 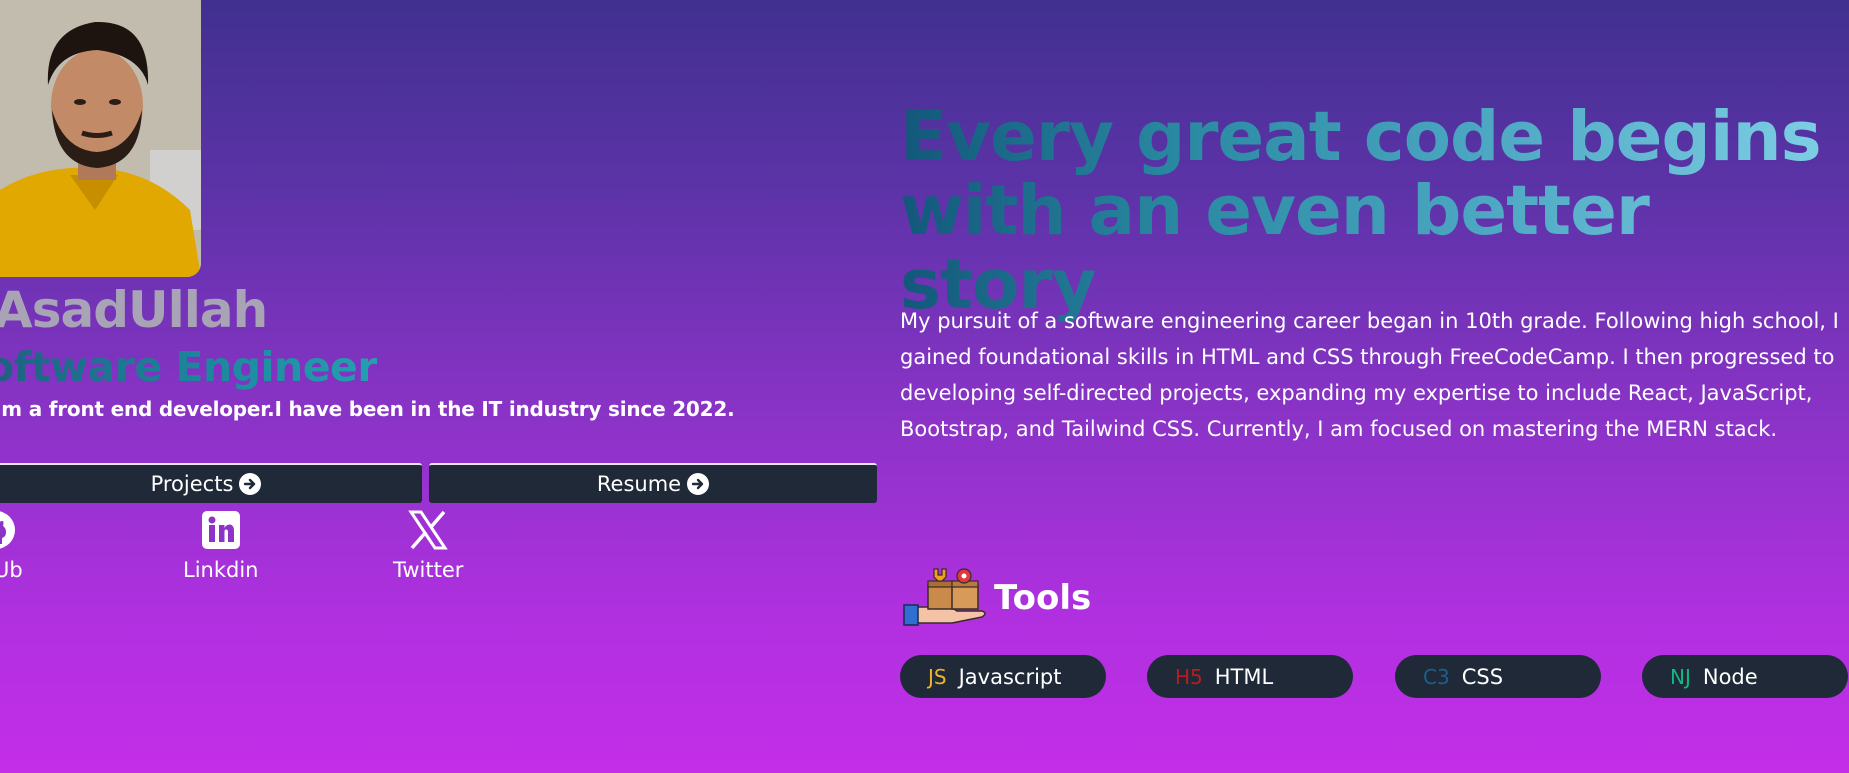 What do you see at coordinates (1043, 598) in the screenshot?
I see `tools-title: Tools` at bounding box center [1043, 598].